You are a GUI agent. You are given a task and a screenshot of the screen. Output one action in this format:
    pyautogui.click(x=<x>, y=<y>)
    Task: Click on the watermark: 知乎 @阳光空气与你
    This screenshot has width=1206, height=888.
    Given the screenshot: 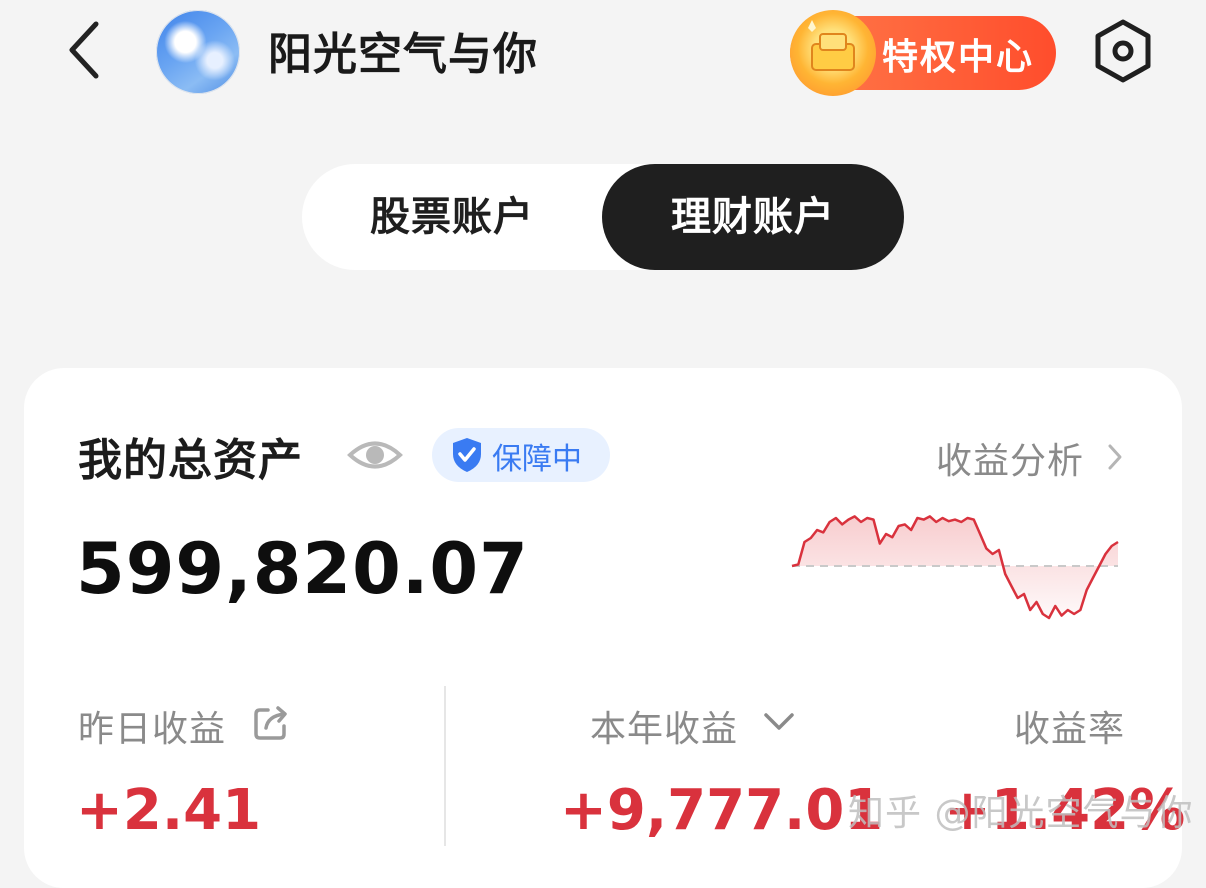 What is the action you would take?
    pyautogui.click(x=1021, y=813)
    